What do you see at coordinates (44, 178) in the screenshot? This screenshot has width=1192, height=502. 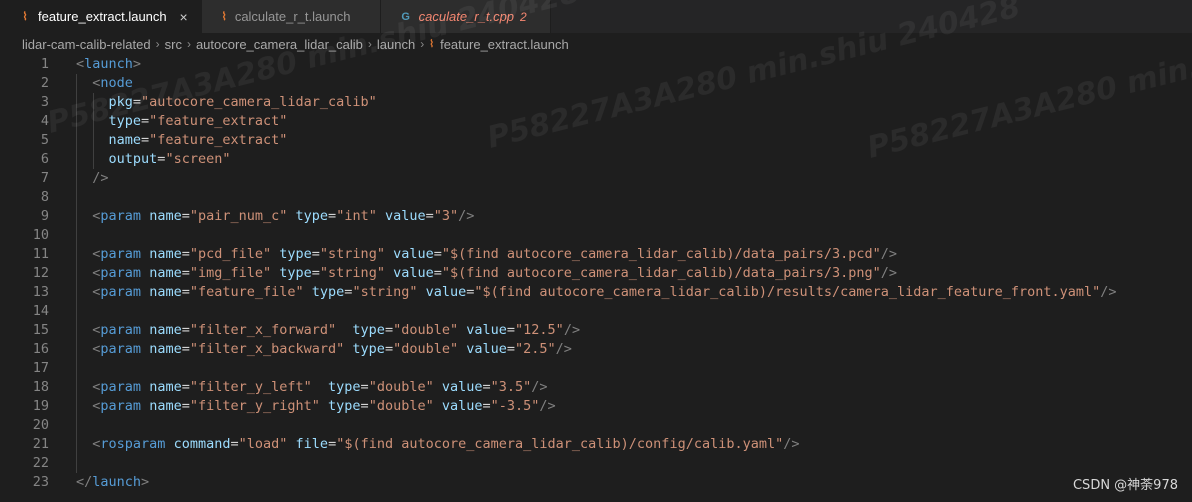 I see `line-number: 7` at bounding box center [44, 178].